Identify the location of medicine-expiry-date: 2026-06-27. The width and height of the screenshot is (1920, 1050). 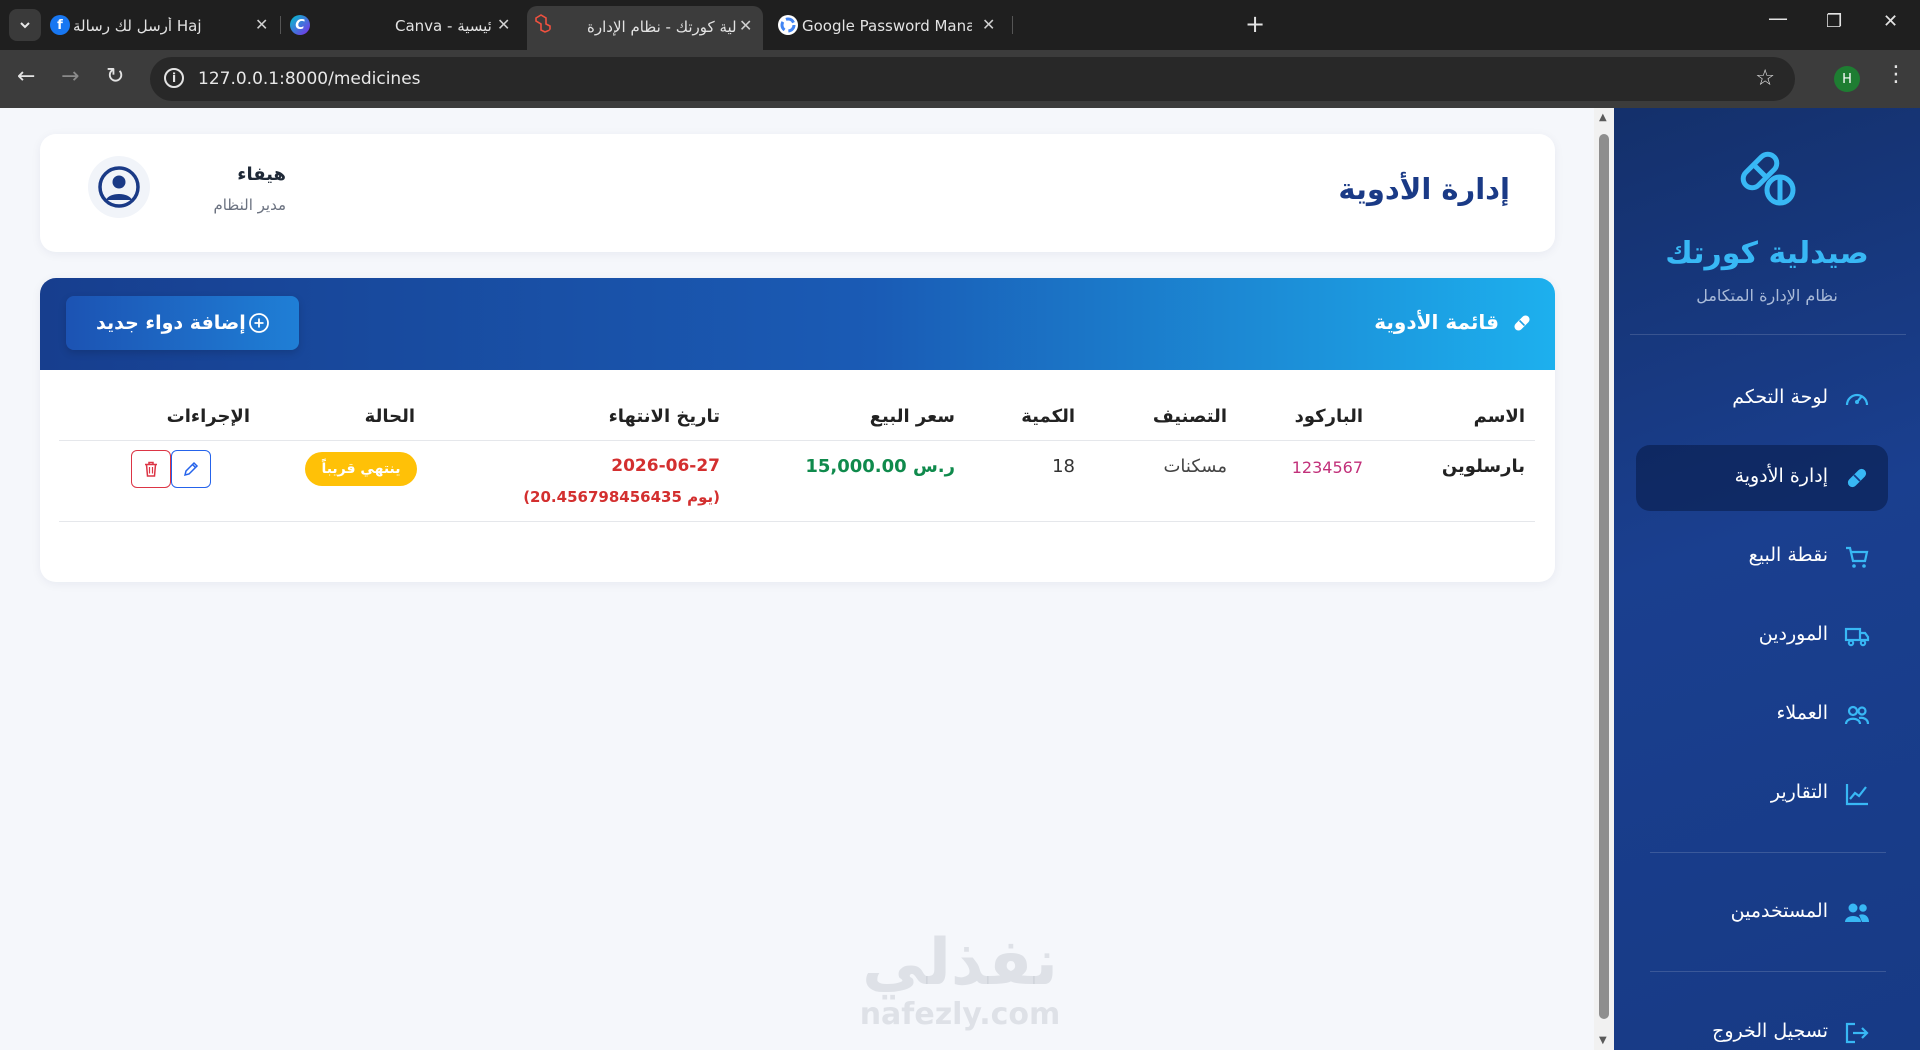
(665, 466).